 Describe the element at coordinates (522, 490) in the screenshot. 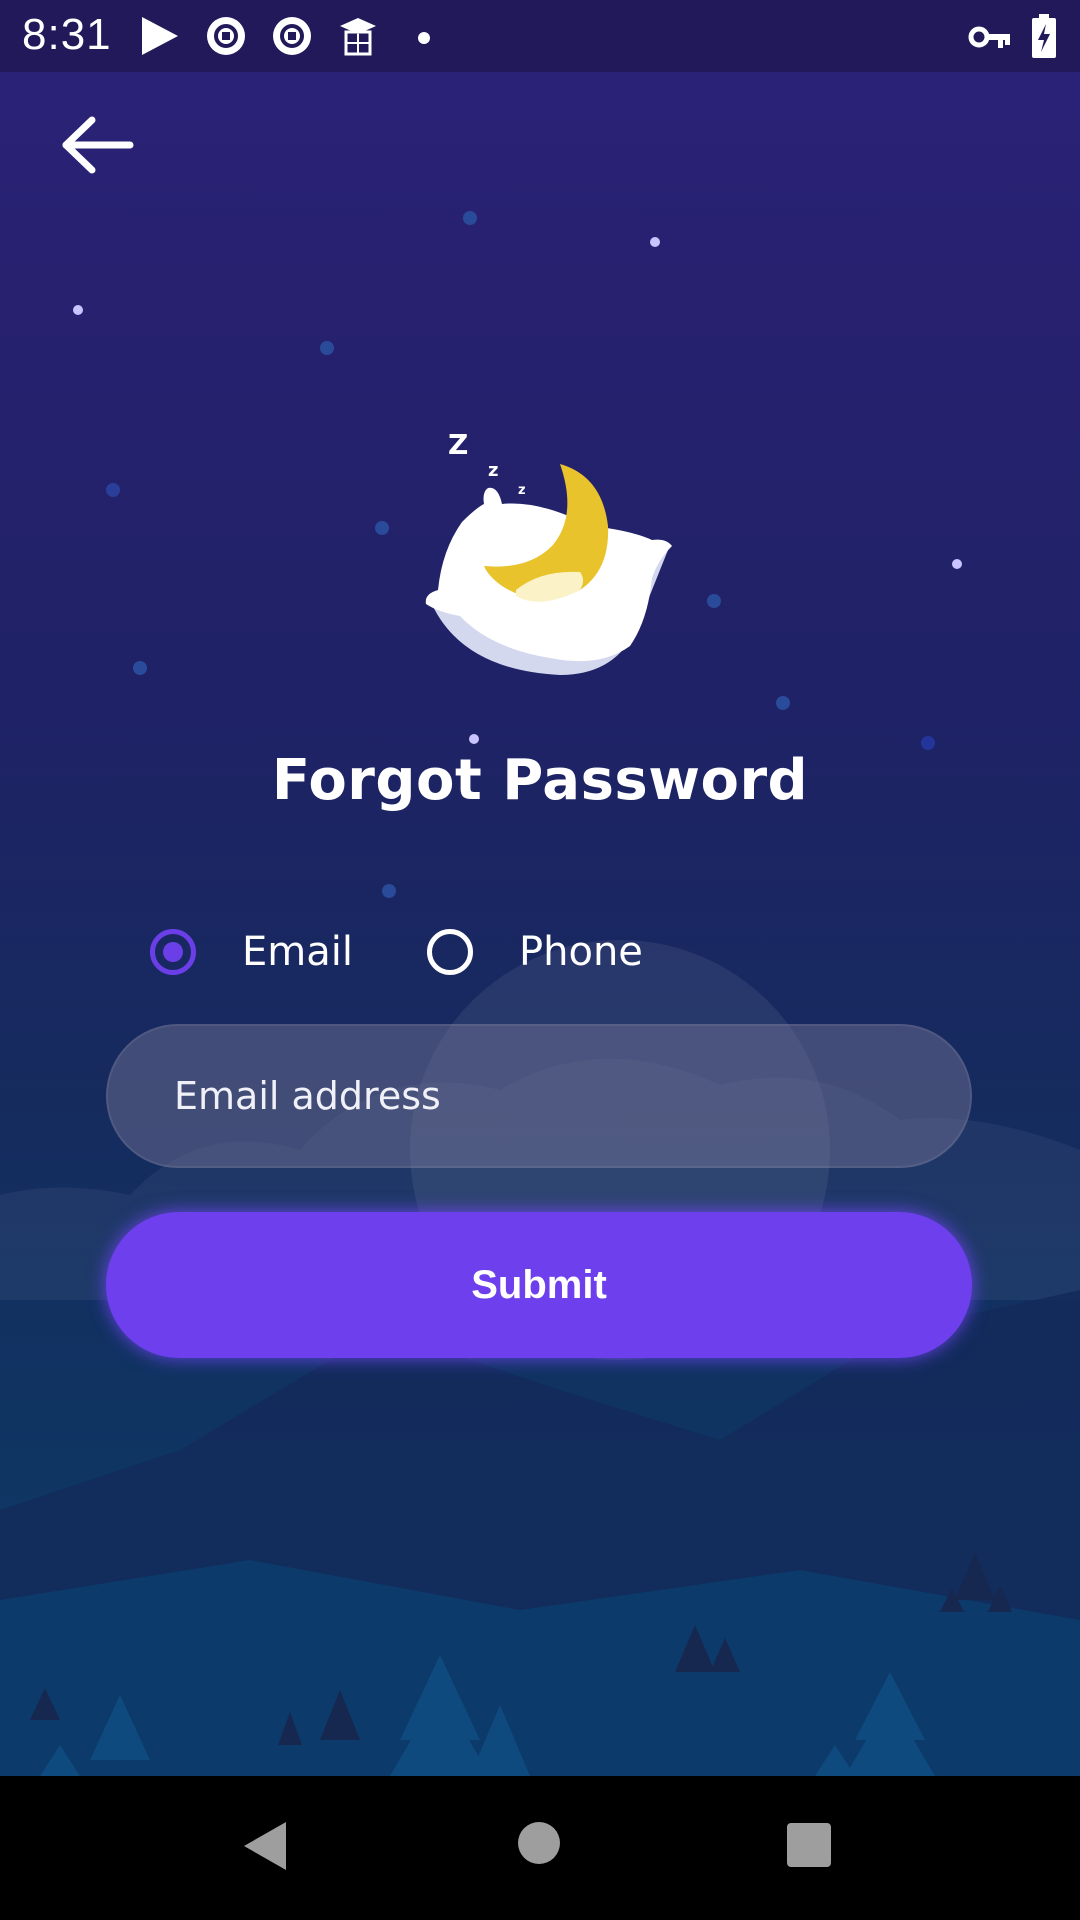

I see `zzz-small: z` at that location.